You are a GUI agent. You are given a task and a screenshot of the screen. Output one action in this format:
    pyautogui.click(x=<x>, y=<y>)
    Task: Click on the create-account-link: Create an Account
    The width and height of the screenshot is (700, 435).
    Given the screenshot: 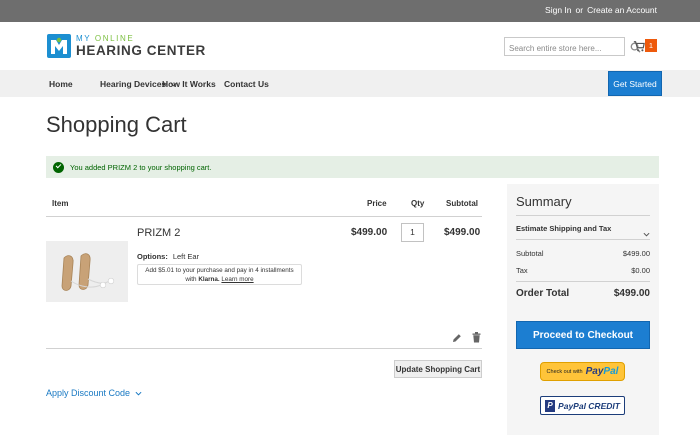 What is the action you would take?
    pyautogui.click(x=622, y=10)
    